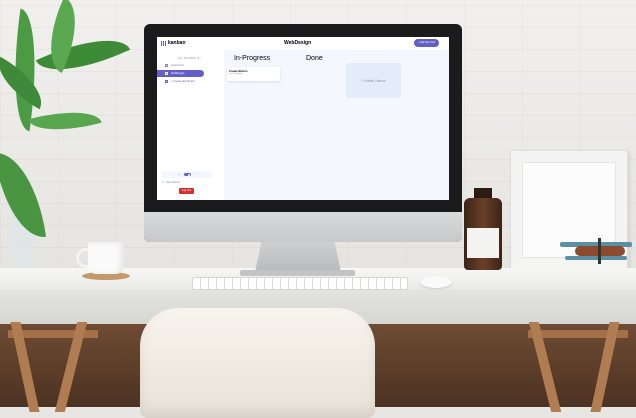 The image size is (636, 418). I want to click on sidebar-item-label: + Create New Board, so click(183, 81).